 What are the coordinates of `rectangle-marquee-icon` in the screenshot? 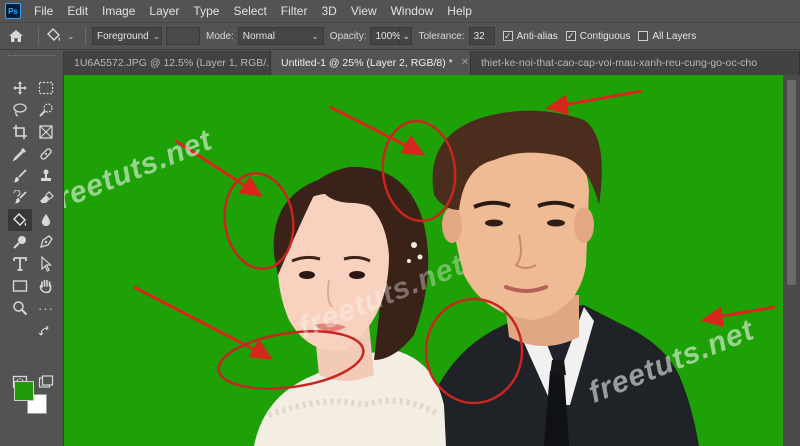 It's located at (46, 88).